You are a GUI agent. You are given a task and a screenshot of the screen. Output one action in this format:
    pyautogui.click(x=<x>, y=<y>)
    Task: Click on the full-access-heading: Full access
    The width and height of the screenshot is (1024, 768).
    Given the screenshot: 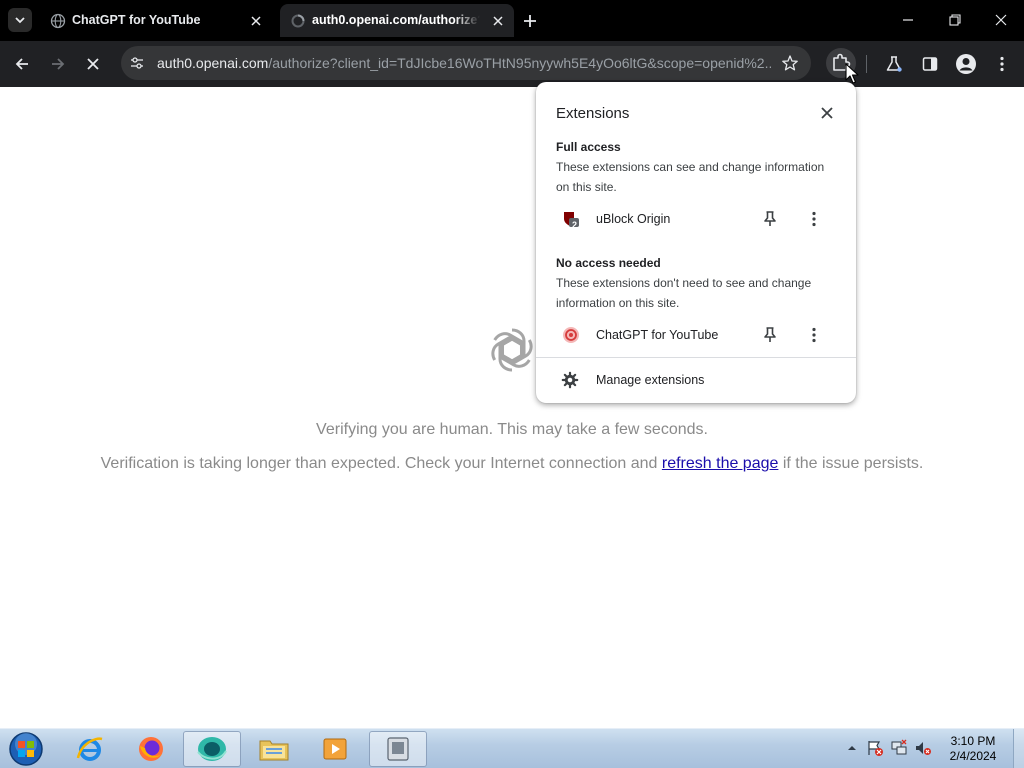 What is the action you would take?
    pyautogui.click(x=588, y=147)
    